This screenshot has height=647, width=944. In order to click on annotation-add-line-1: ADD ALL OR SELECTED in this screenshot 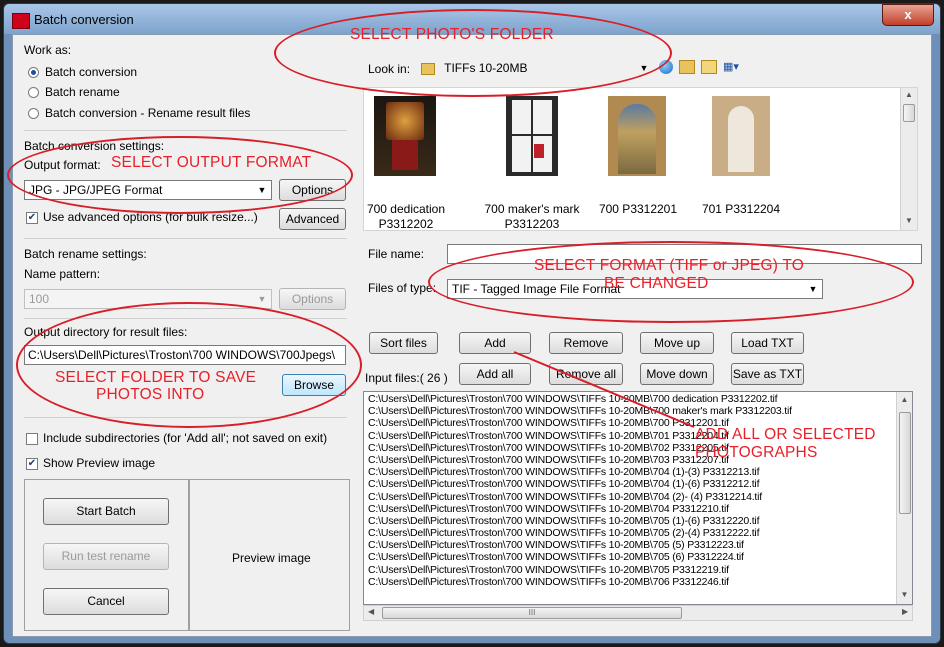, I will do `click(785, 434)`.